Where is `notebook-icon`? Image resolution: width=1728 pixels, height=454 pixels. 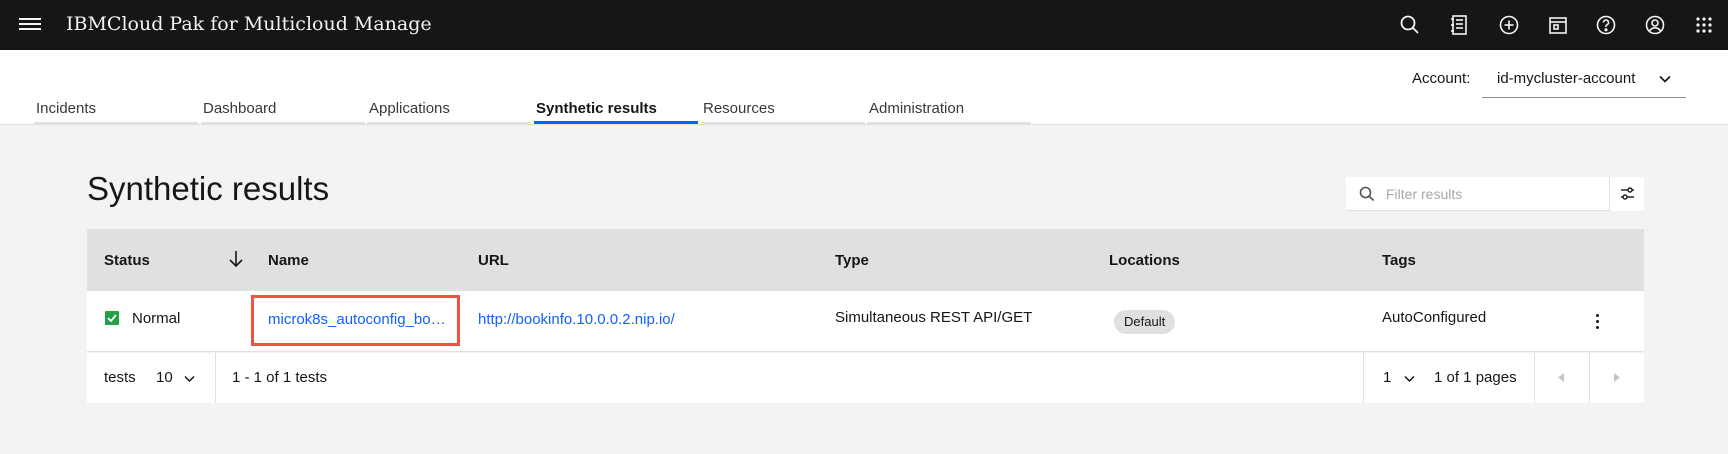 notebook-icon is located at coordinates (1459, 25).